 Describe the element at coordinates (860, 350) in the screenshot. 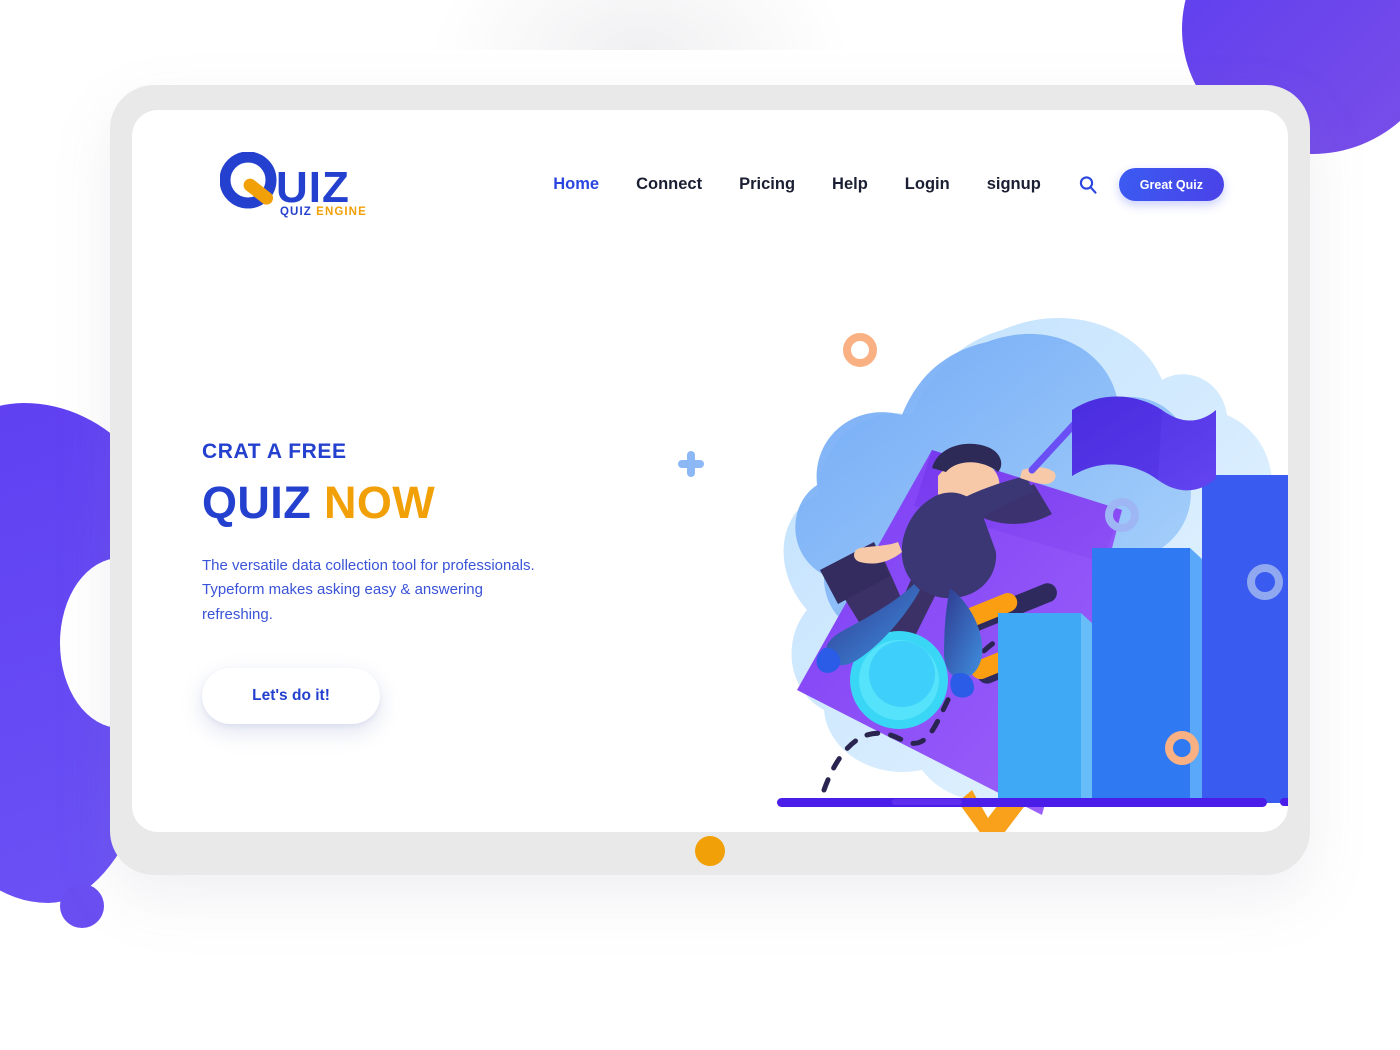

I see `orange-ring-decor-top` at that location.